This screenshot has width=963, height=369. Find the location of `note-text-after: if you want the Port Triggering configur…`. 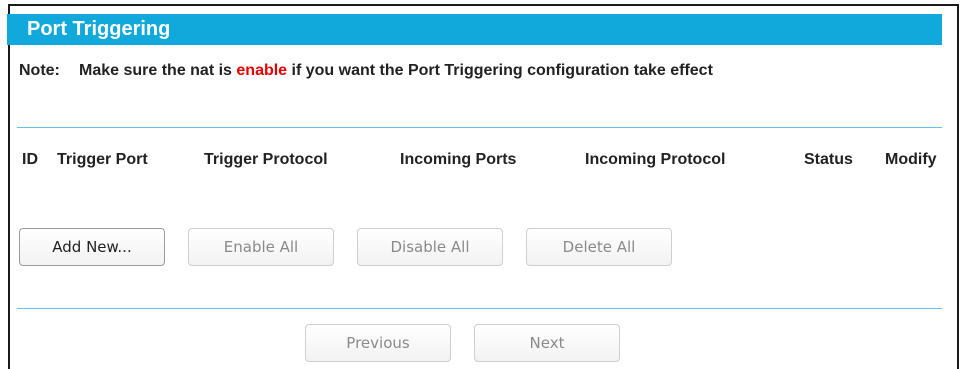

note-text-after: if you want the Port Triggering configur… is located at coordinates (500, 70).